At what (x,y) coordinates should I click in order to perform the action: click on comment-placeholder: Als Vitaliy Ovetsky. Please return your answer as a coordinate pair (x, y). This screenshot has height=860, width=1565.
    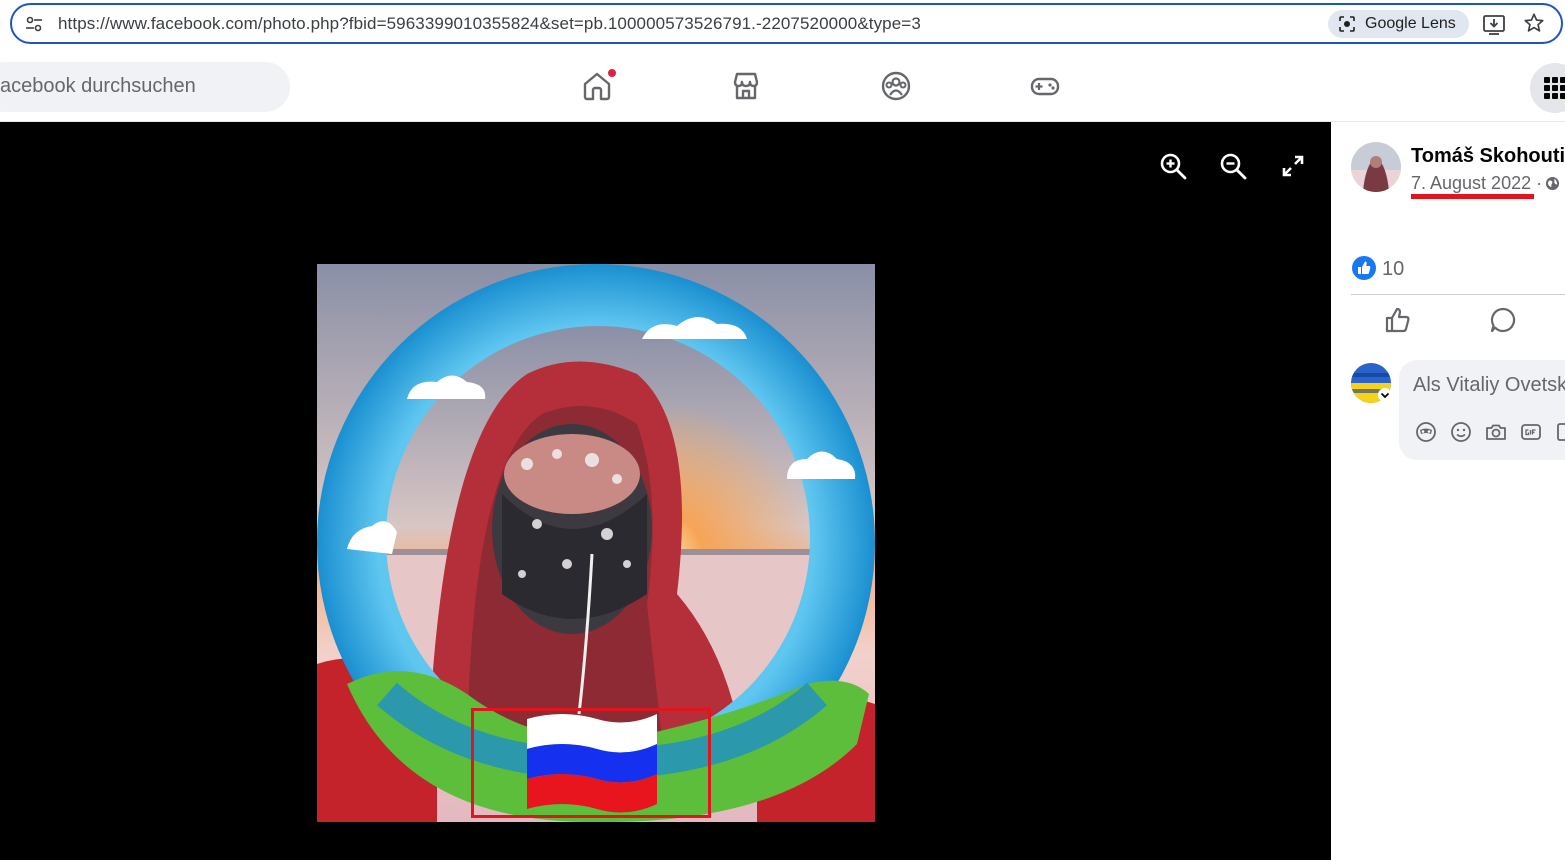
    Looking at the image, I should click on (1489, 385).